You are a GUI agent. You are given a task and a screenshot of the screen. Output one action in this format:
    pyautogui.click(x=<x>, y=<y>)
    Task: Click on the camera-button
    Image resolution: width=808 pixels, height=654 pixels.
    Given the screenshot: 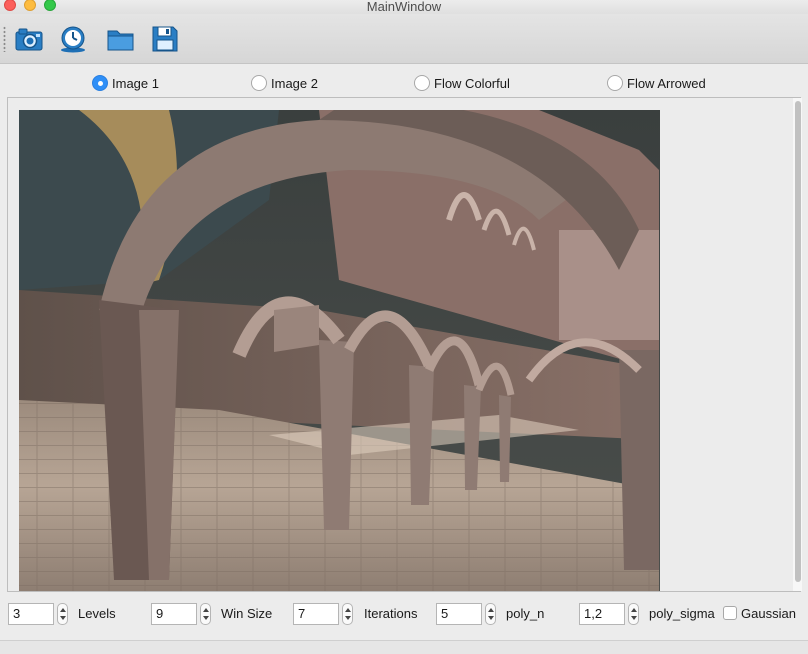 What is the action you would take?
    pyautogui.click(x=29, y=39)
    